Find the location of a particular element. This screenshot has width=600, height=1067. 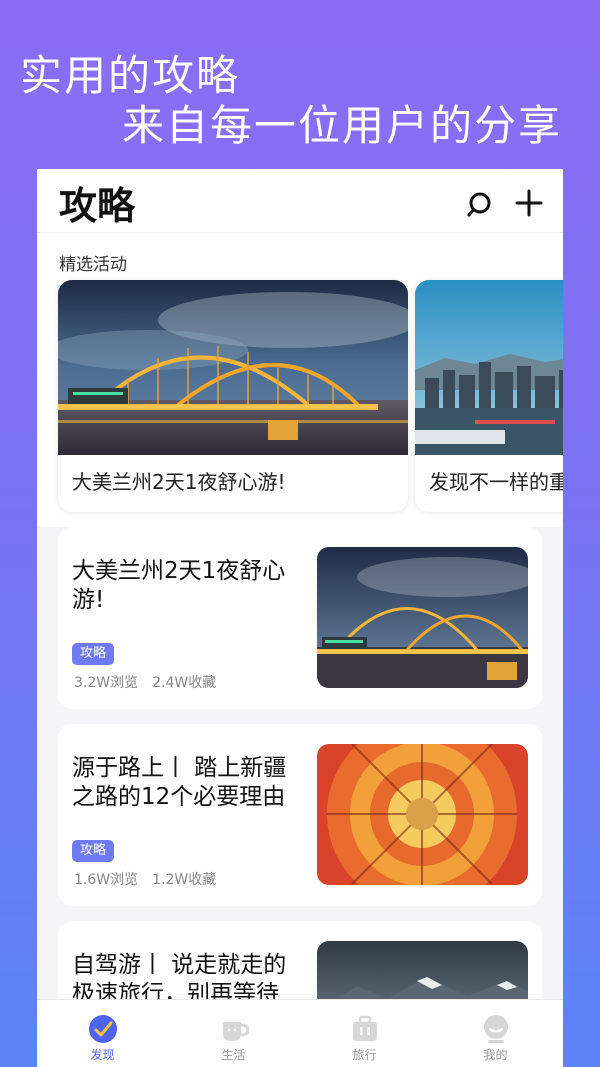

featured-card: 发现不一样的重 is located at coordinates (489, 396).